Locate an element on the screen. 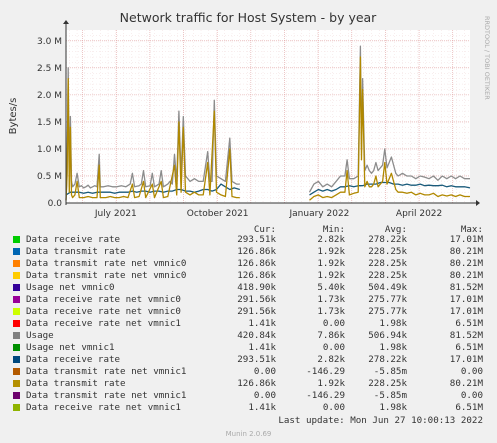 The width and height of the screenshot is (497, 443). legend-series-name: Usage net vmnic0 is located at coordinates (70, 287).